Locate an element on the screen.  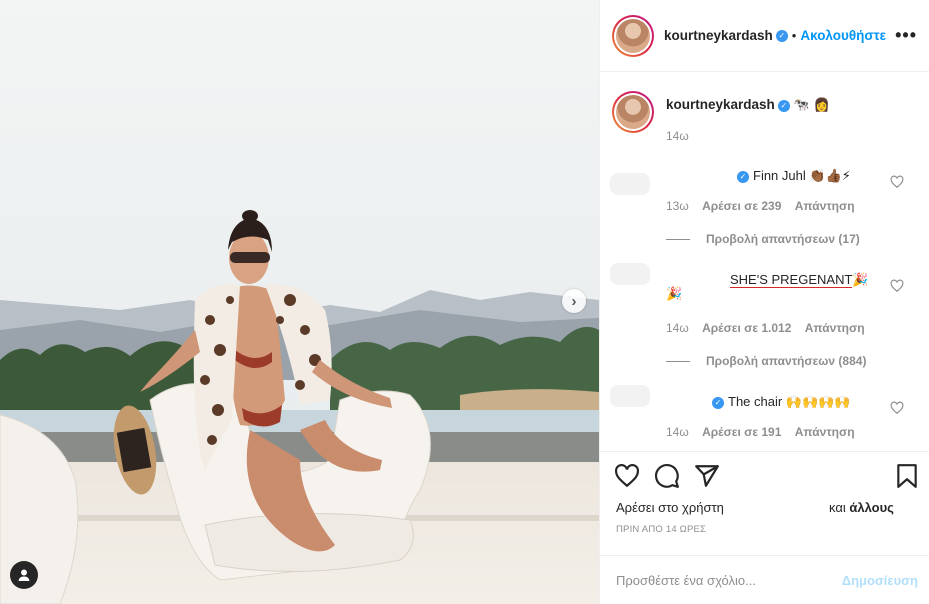
user-icon is located at coordinates (24, 575).